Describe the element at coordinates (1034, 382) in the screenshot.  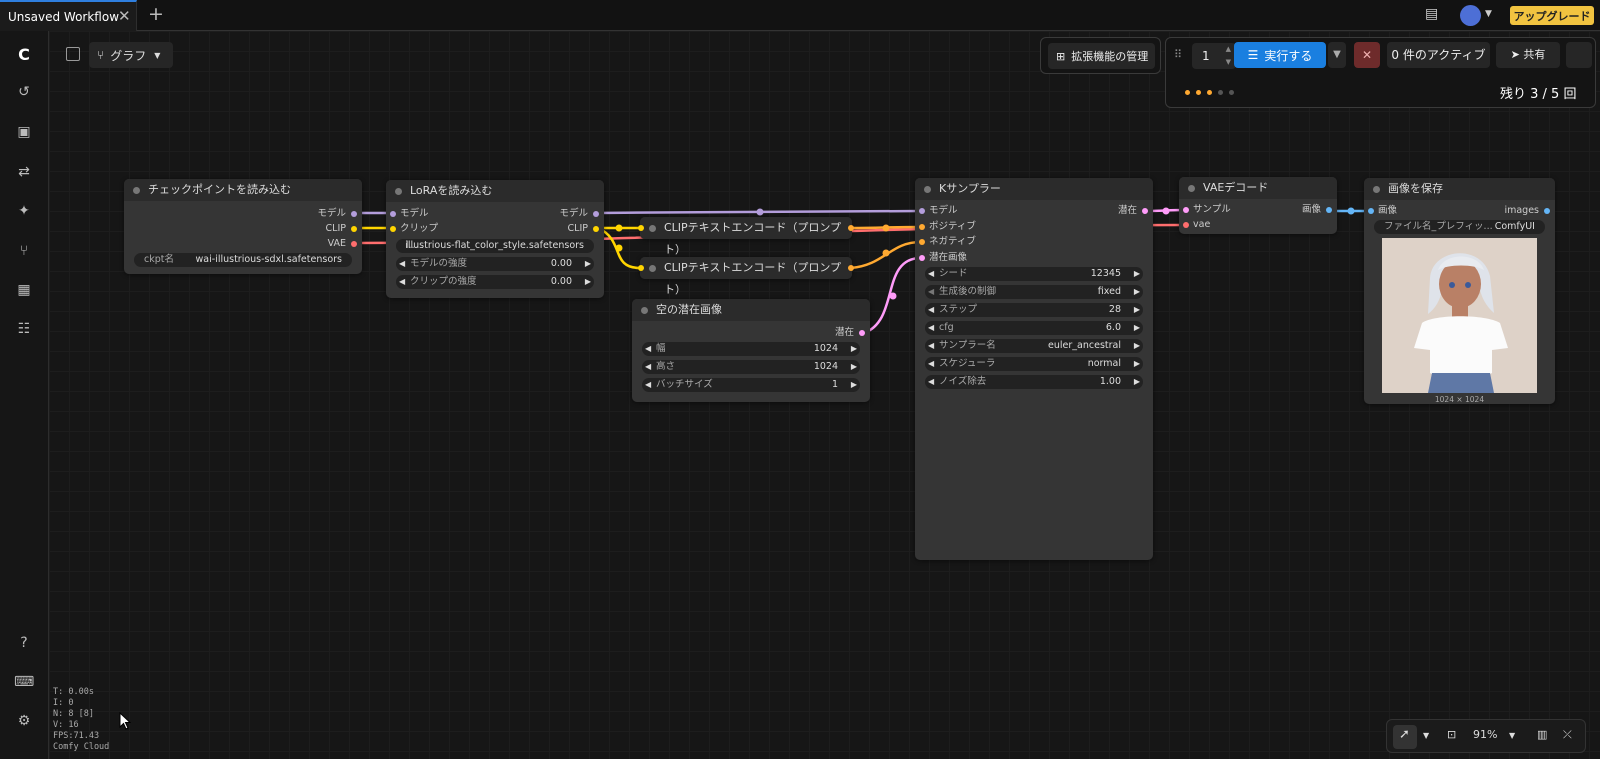
I see `denoise-widget: ◀ ノイズ除去 1.00 ▶` at that location.